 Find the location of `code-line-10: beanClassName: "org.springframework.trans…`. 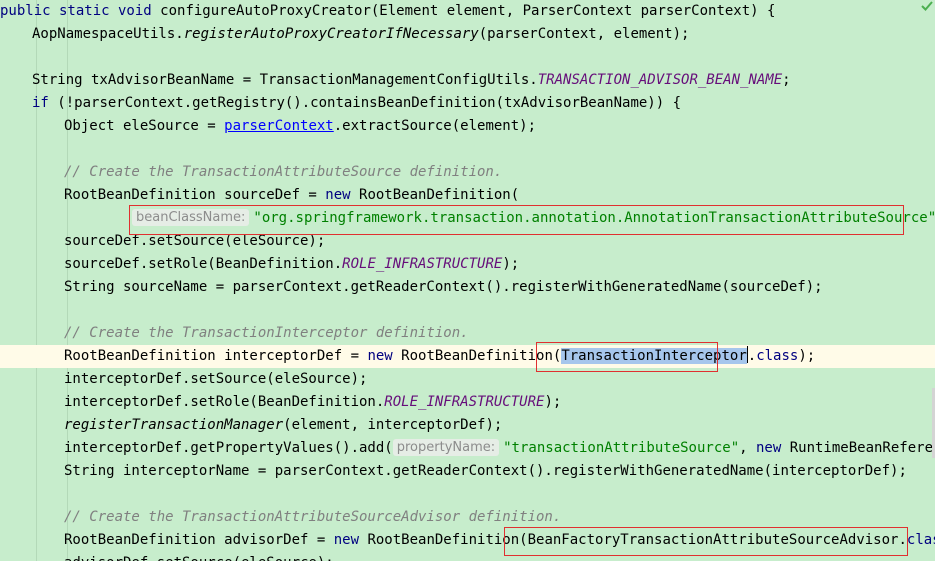

code-line-10: beanClassName: "org.springframework.trans… is located at coordinates (467, 218).